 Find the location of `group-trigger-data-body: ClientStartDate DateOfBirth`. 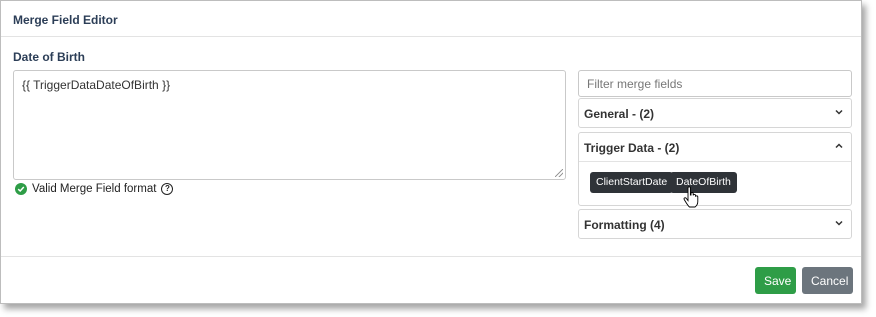

group-trigger-data-body: ClientStartDate DateOfBirth is located at coordinates (715, 183).